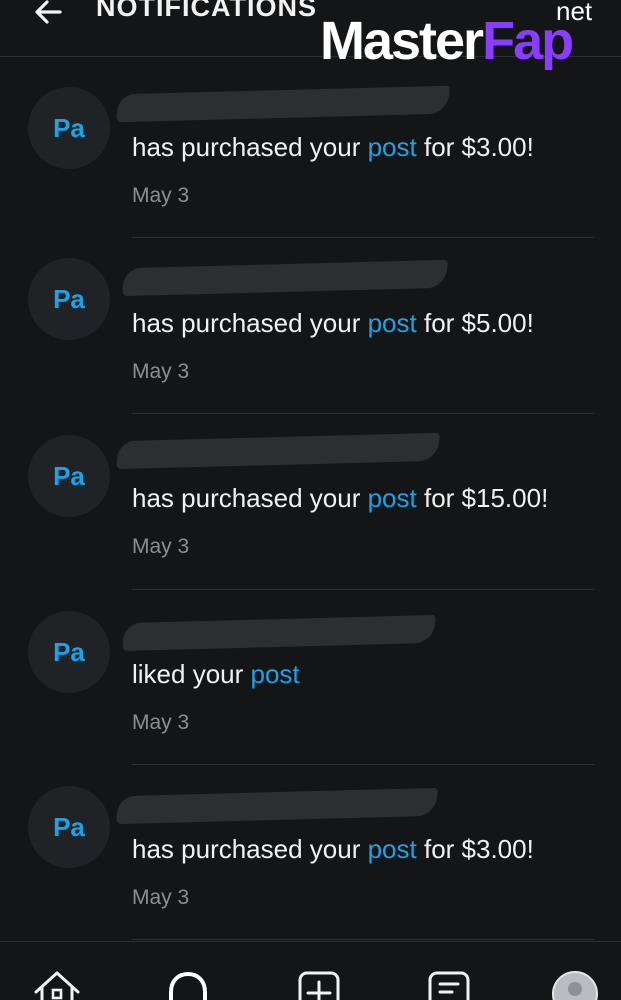  Describe the element at coordinates (574, 13) in the screenshot. I see `watermark-net-text: net` at that location.